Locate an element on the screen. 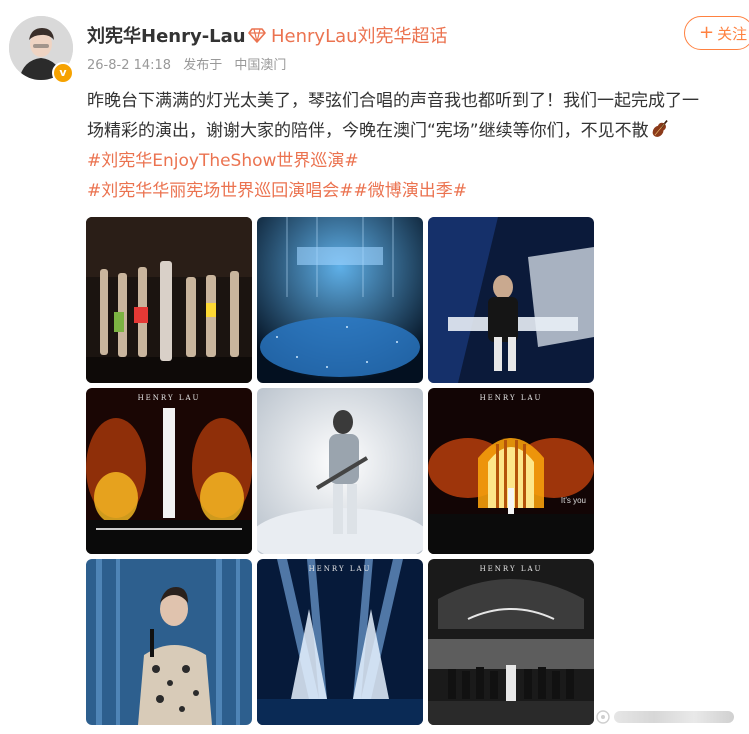 Image resolution: width=749 pixels, height=734 pixels. post-location: 中国澳门 is located at coordinates (260, 65).